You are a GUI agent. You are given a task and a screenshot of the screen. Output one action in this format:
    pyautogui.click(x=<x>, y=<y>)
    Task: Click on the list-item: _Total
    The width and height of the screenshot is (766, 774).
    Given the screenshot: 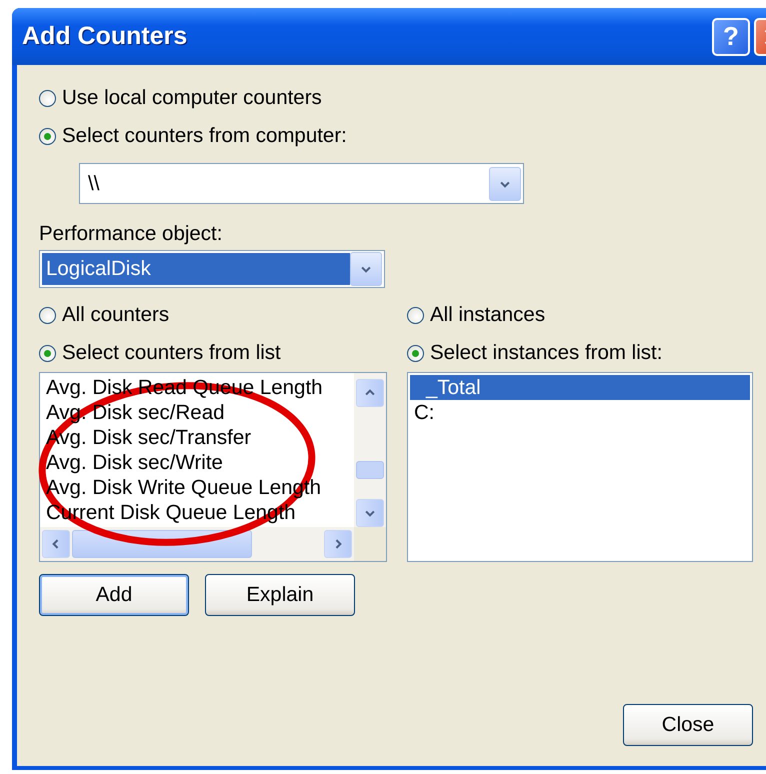 What is the action you would take?
    pyautogui.click(x=580, y=387)
    